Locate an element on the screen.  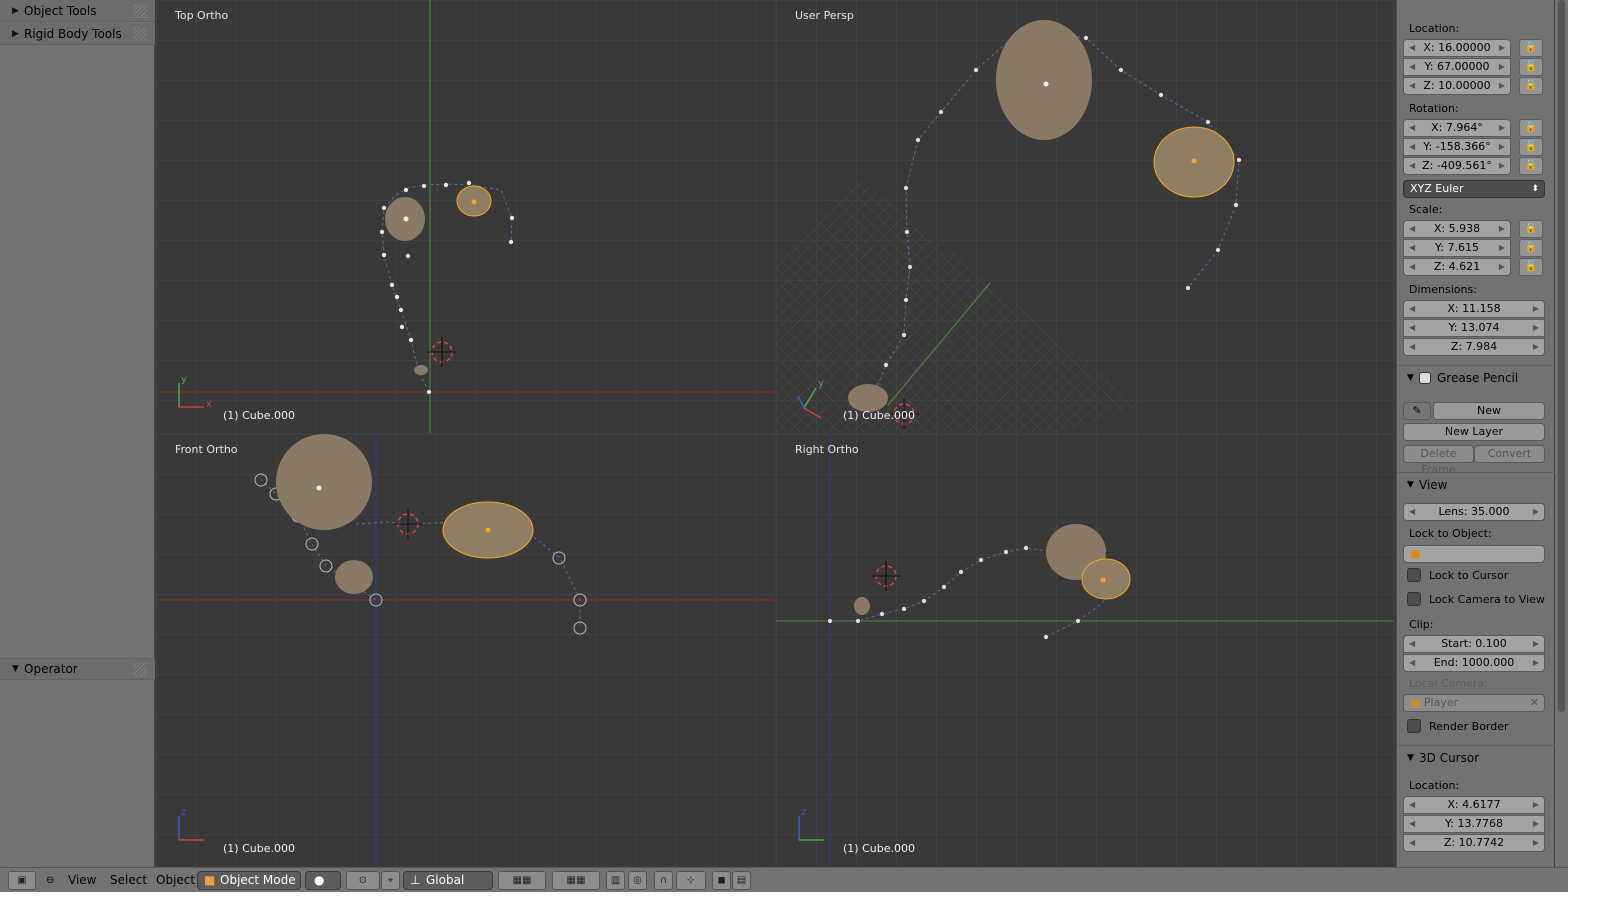
delete-frame-button: Delete Frame is located at coordinates (1438, 460).